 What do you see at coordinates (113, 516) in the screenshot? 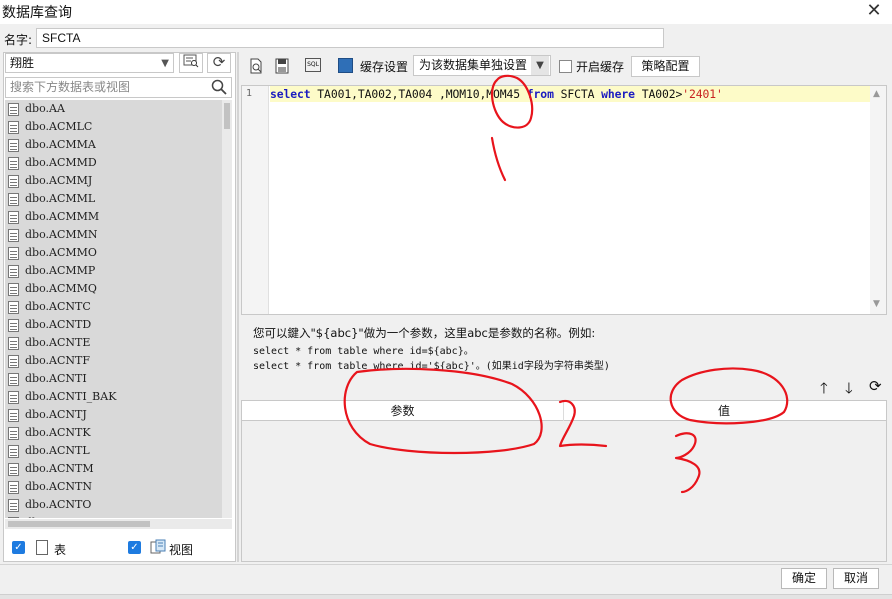
I see `table-list-item: dbo.ACNTP` at bounding box center [113, 516].